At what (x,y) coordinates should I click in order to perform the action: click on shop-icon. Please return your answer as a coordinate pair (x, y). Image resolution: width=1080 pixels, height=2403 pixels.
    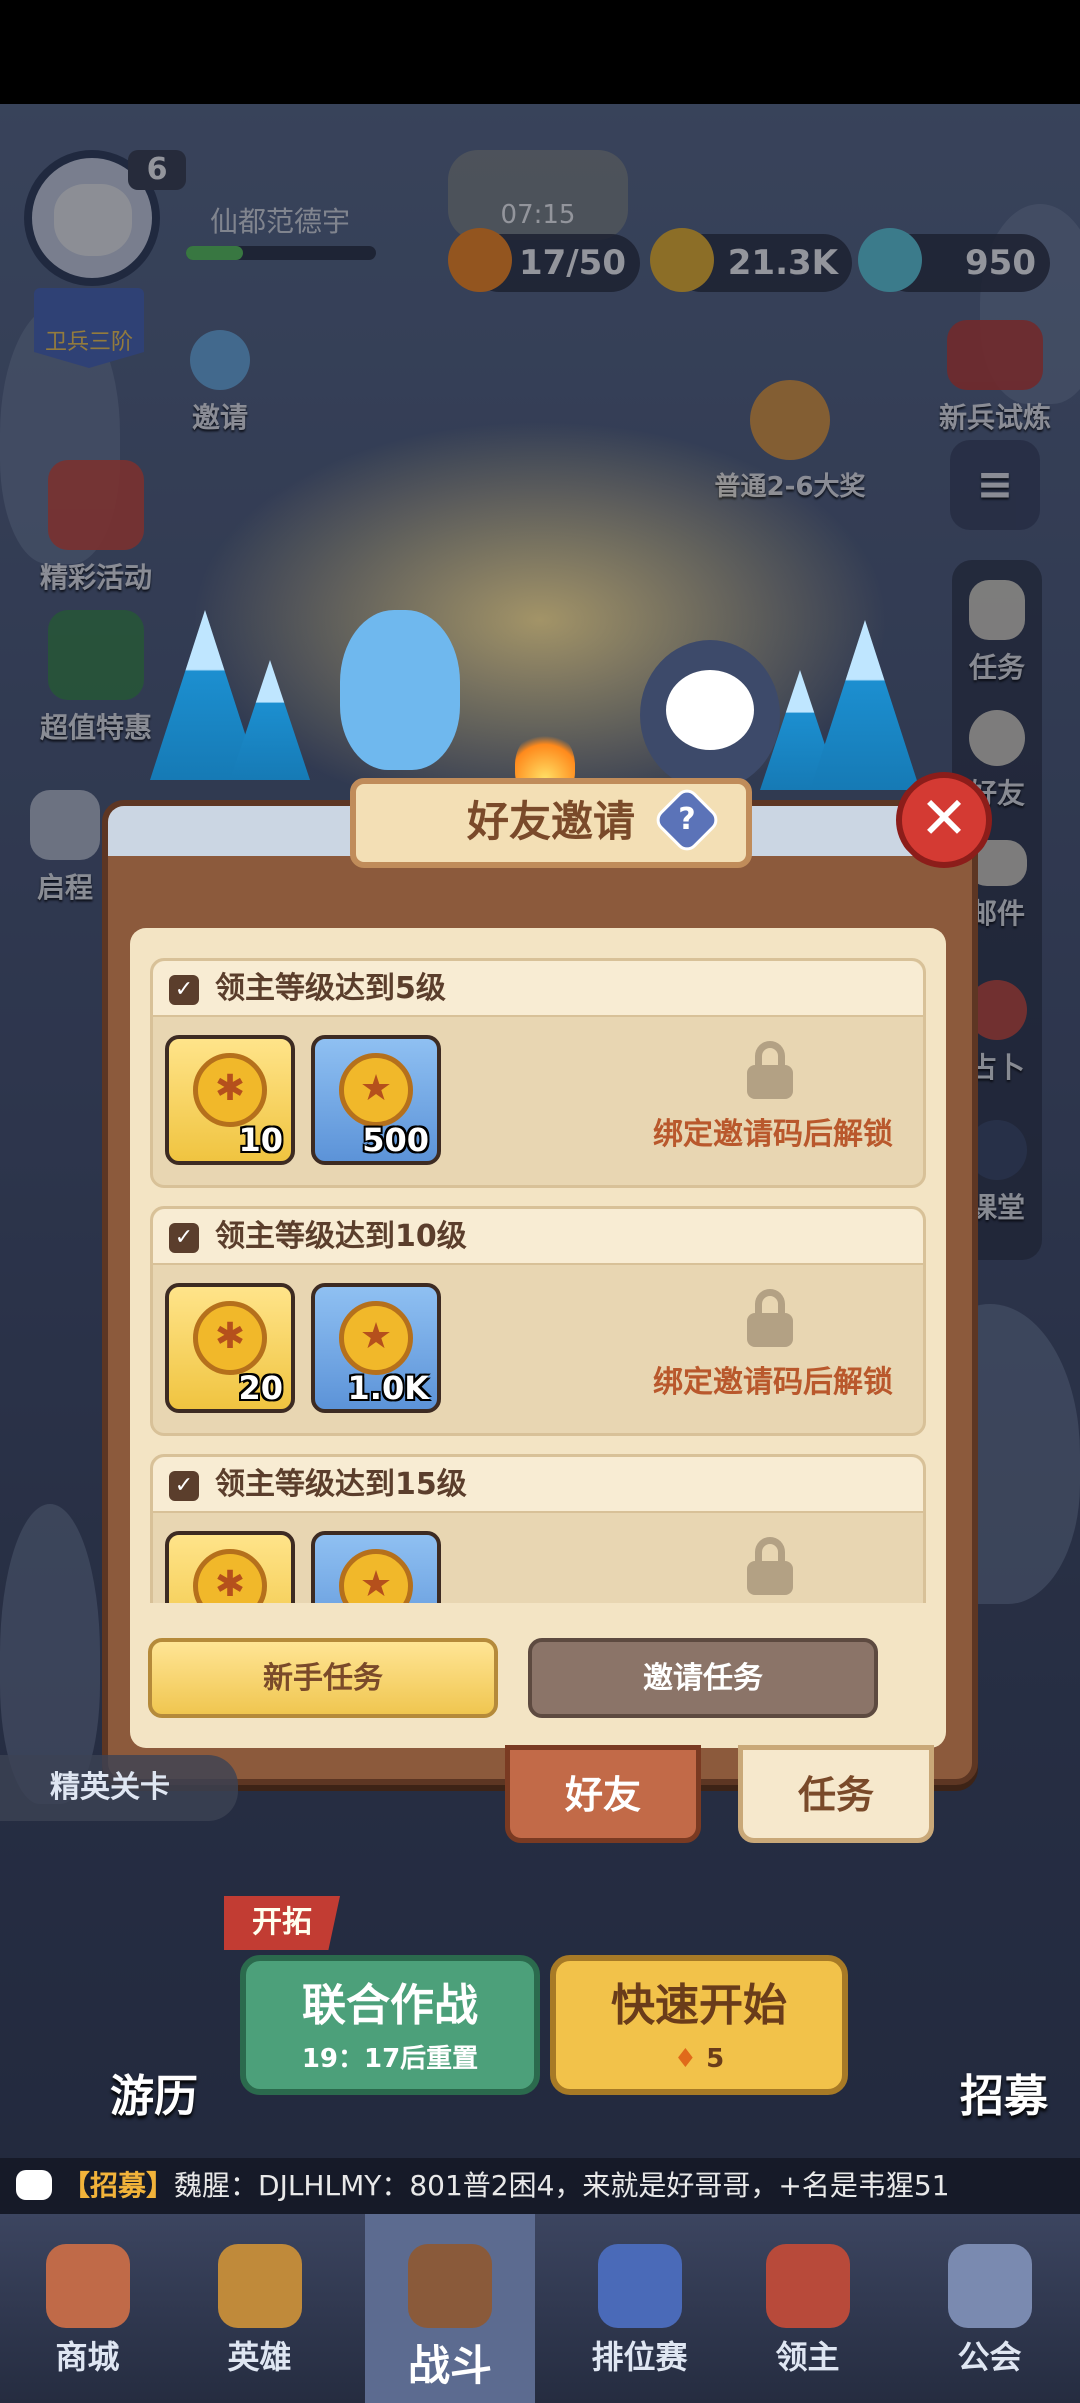
    Looking at the image, I should click on (87, 2286).